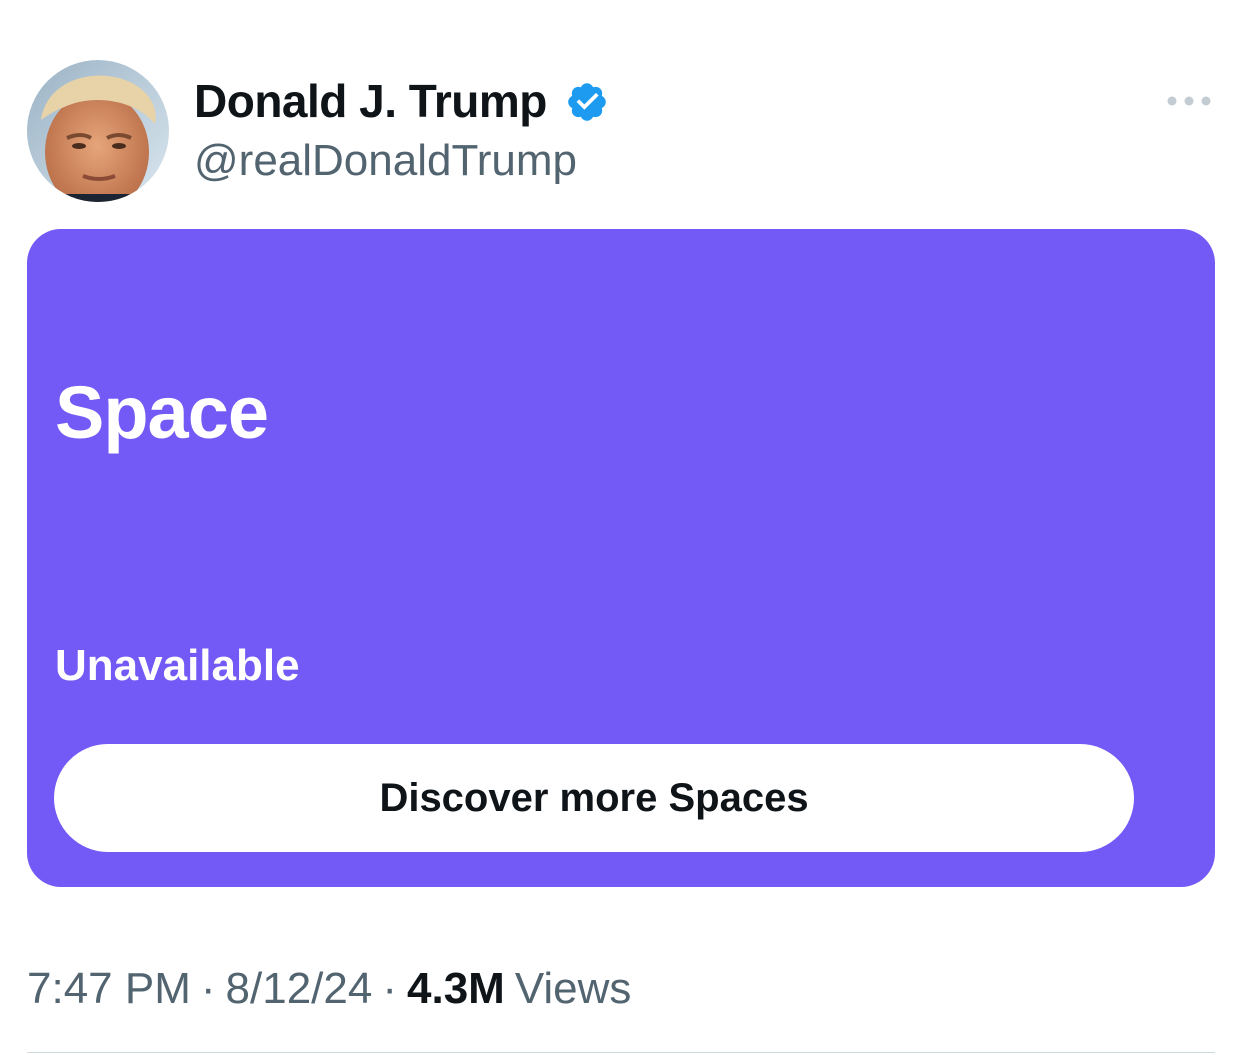 The image size is (1241, 1055). I want to click on tweet-date: 8/12/24, so click(299, 988).